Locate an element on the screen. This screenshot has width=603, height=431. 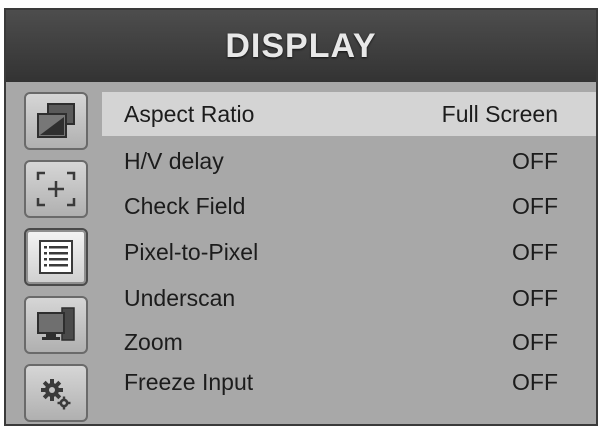
list-menu-icon is located at coordinates (56, 257).